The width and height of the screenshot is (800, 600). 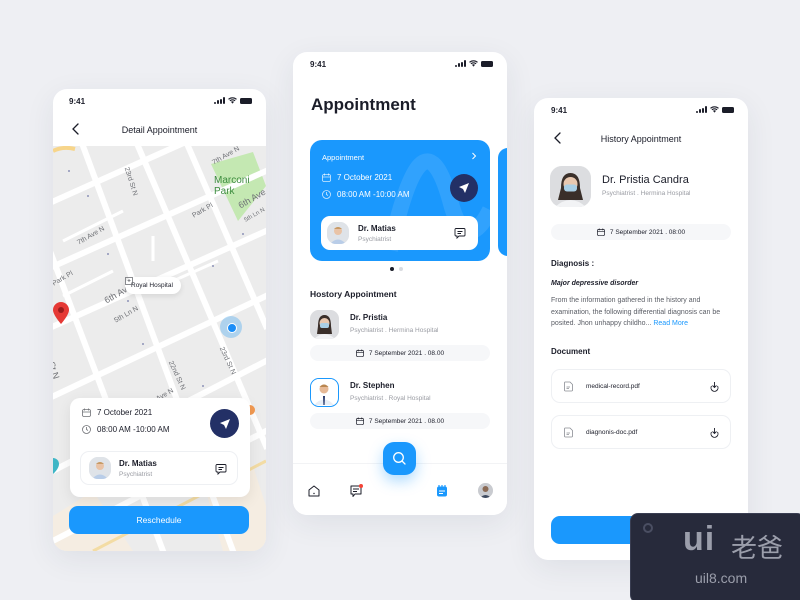 I want to click on watermark-logo-cn: 老爸, so click(x=757, y=549).